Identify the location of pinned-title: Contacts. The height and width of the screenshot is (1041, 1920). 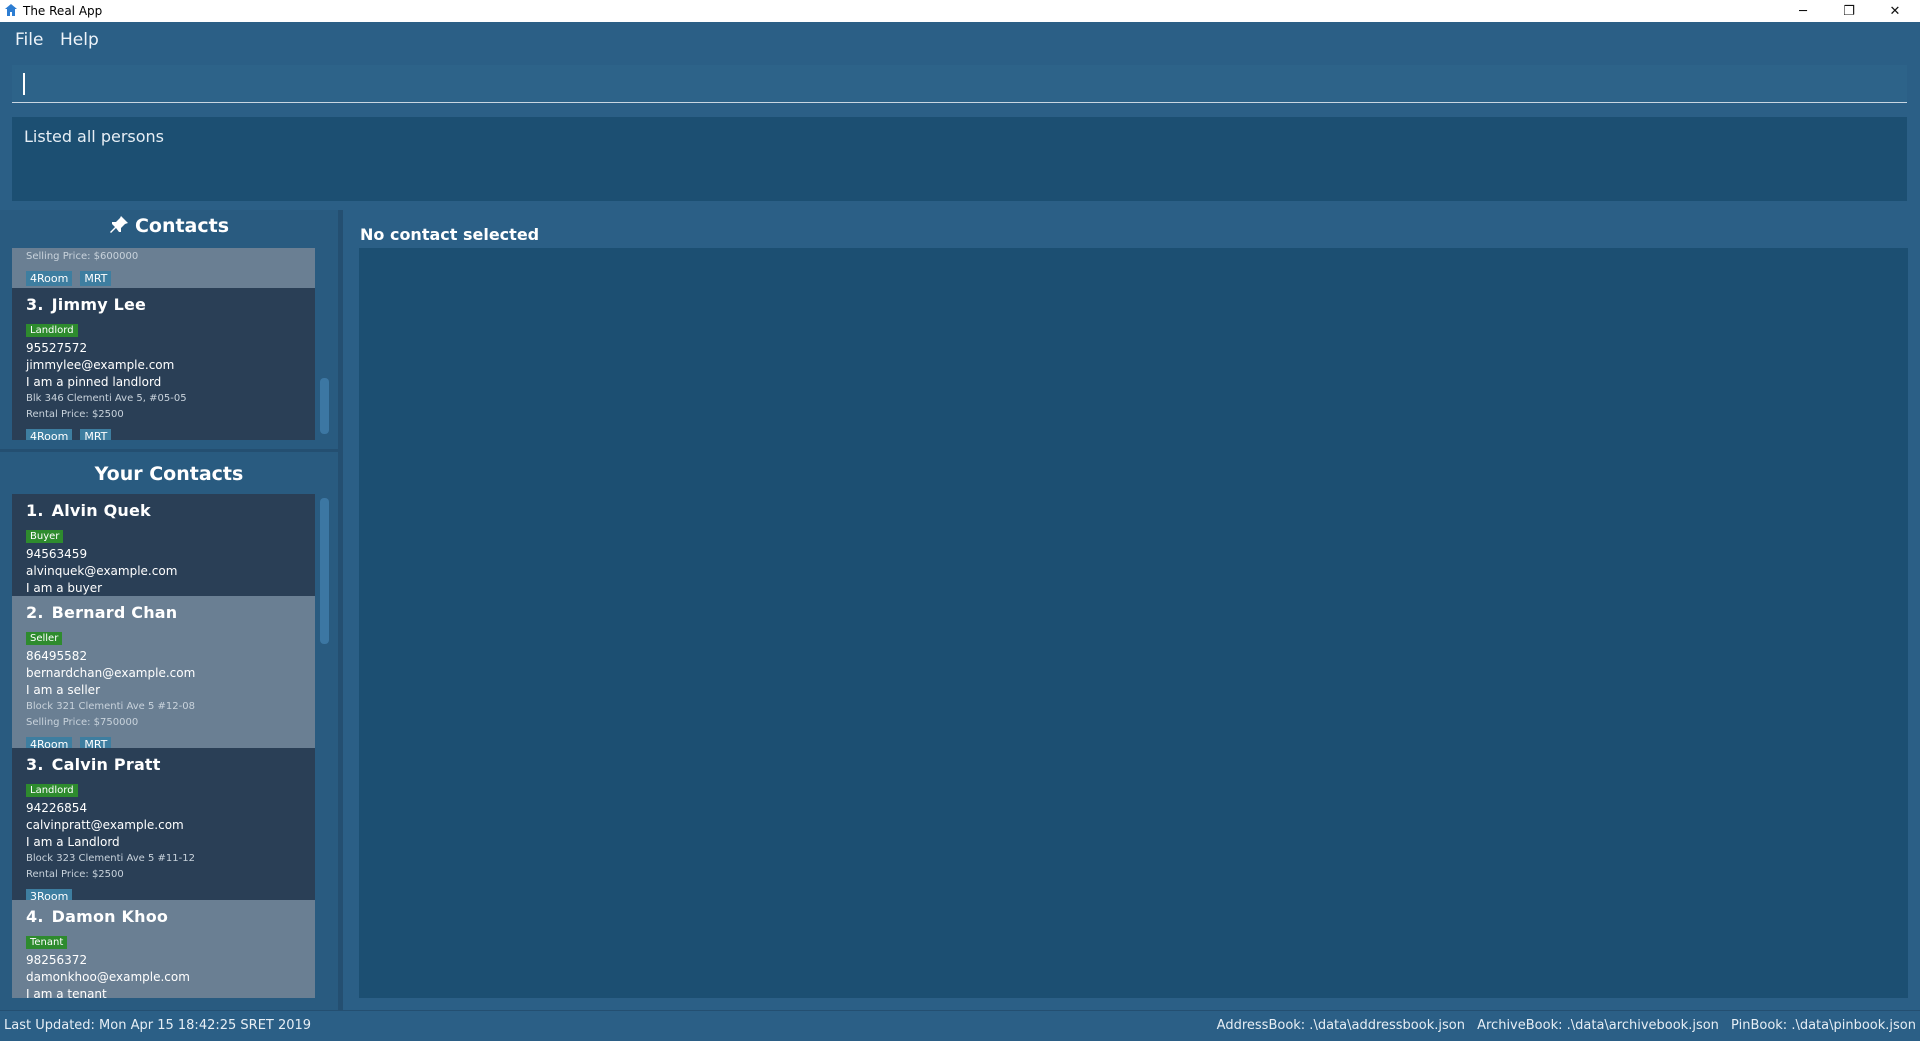
(182, 226).